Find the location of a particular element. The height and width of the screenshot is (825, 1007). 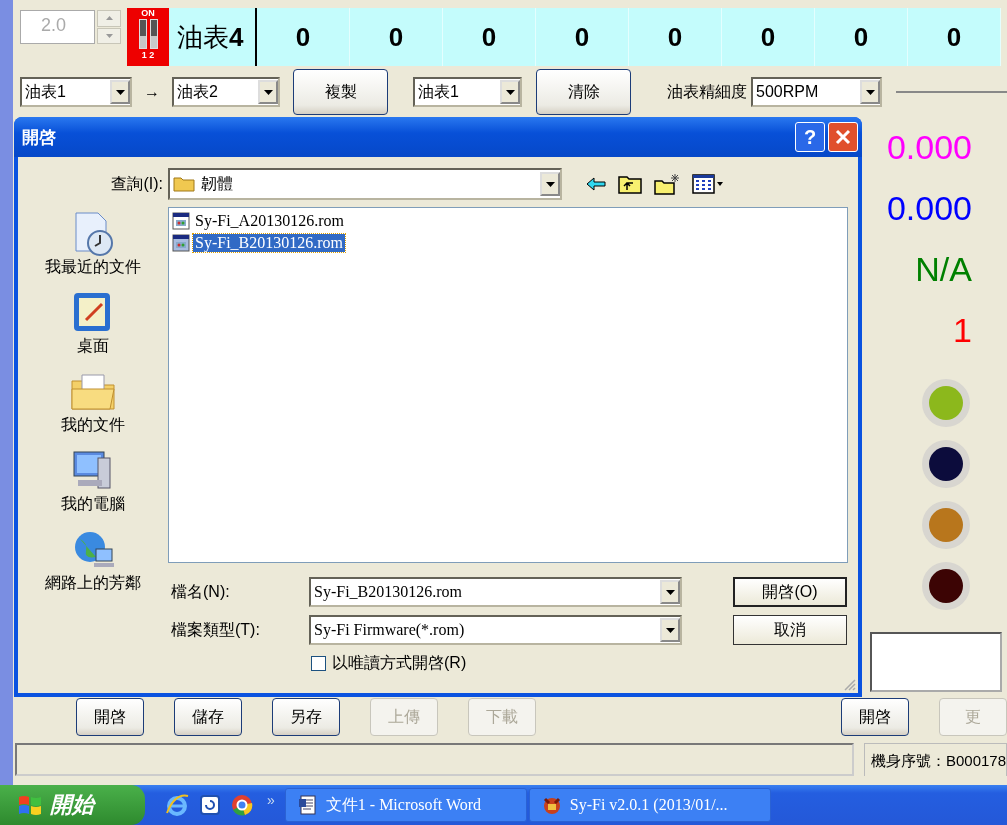

file-name-label: 檔名(N): is located at coordinates (200, 591).